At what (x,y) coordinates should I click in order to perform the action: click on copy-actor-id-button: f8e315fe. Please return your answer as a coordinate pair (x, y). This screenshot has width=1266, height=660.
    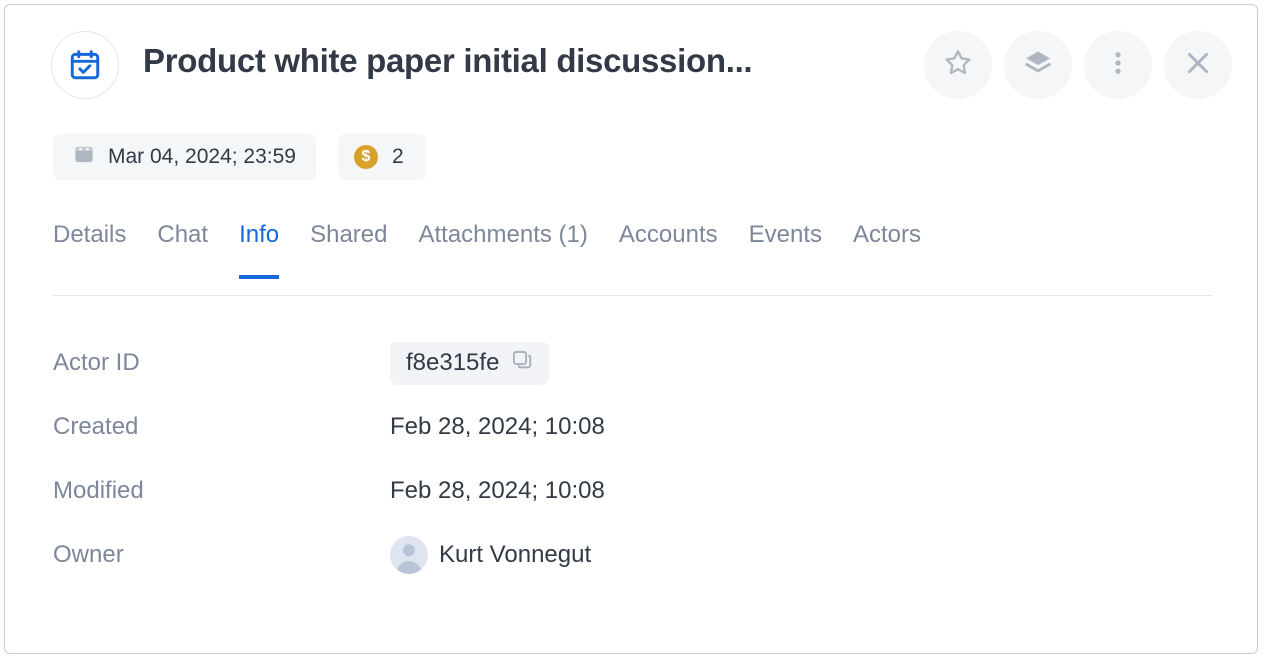
    Looking at the image, I should click on (470, 363).